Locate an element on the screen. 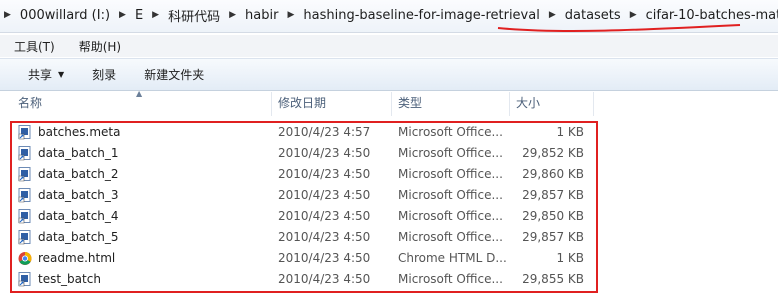  file-name: test_batch is located at coordinates (69, 279).